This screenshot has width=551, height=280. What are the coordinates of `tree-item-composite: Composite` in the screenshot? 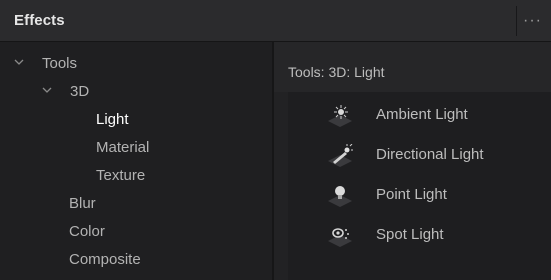 It's located at (105, 260).